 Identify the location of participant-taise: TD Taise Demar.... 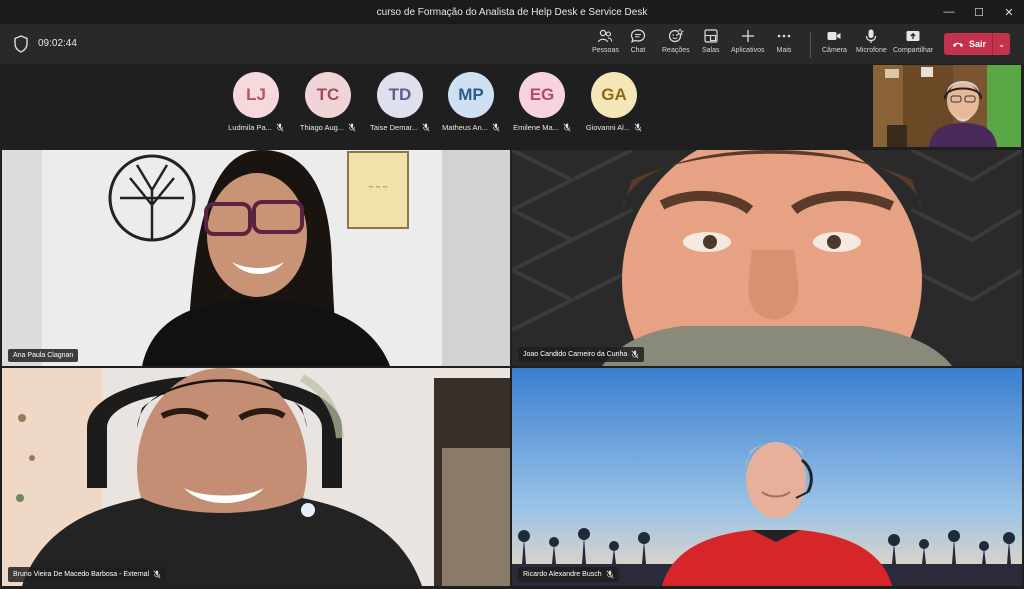
(400, 102).